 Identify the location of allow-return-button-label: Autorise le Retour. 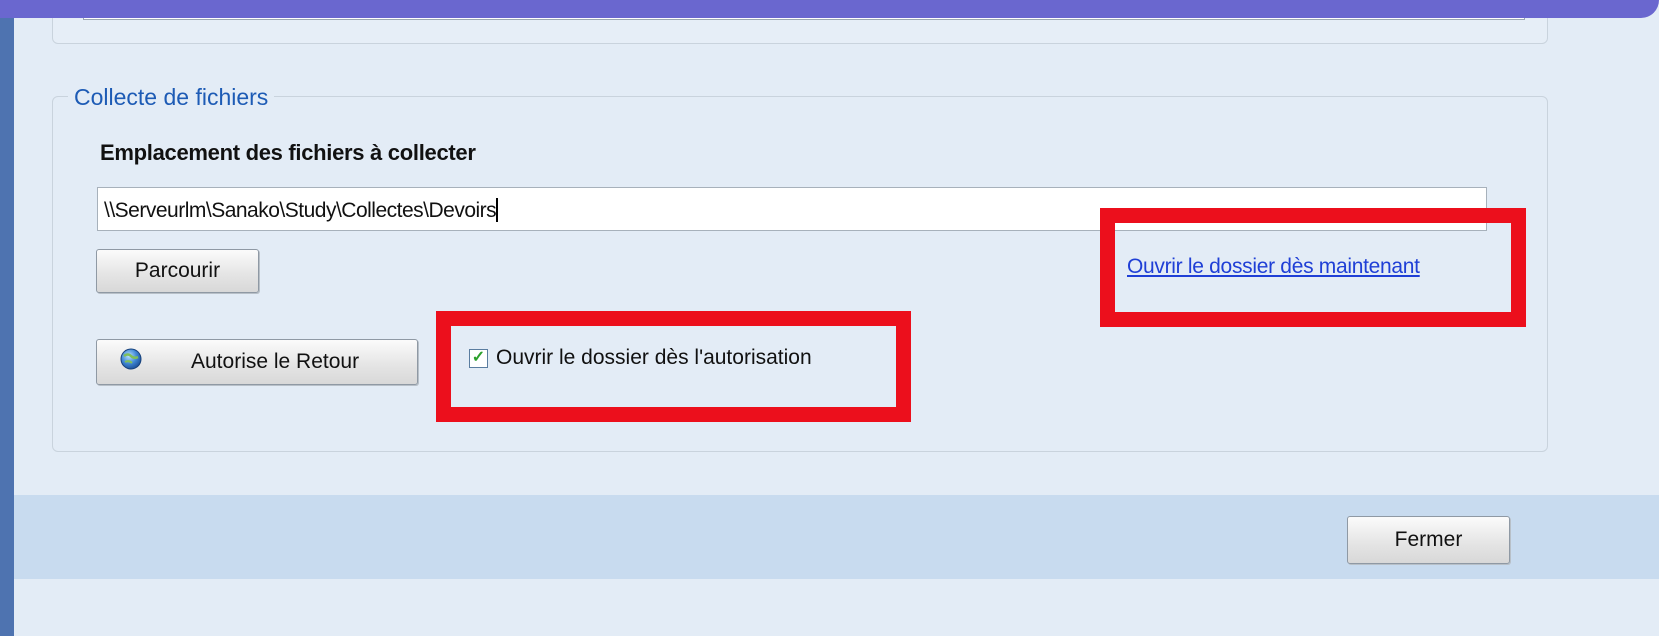
(275, 361).